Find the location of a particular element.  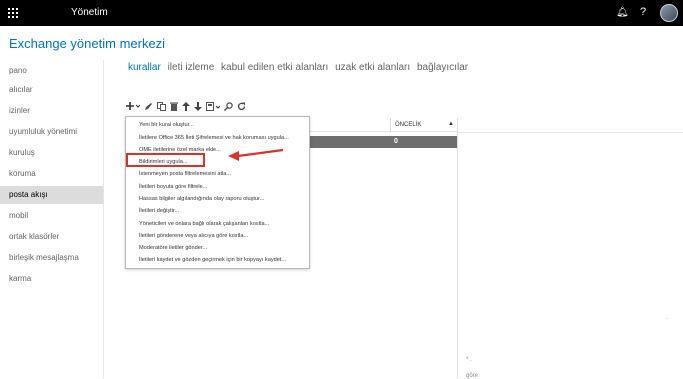

tab-kurallar: kurallar is located at coordinates (144, 67).